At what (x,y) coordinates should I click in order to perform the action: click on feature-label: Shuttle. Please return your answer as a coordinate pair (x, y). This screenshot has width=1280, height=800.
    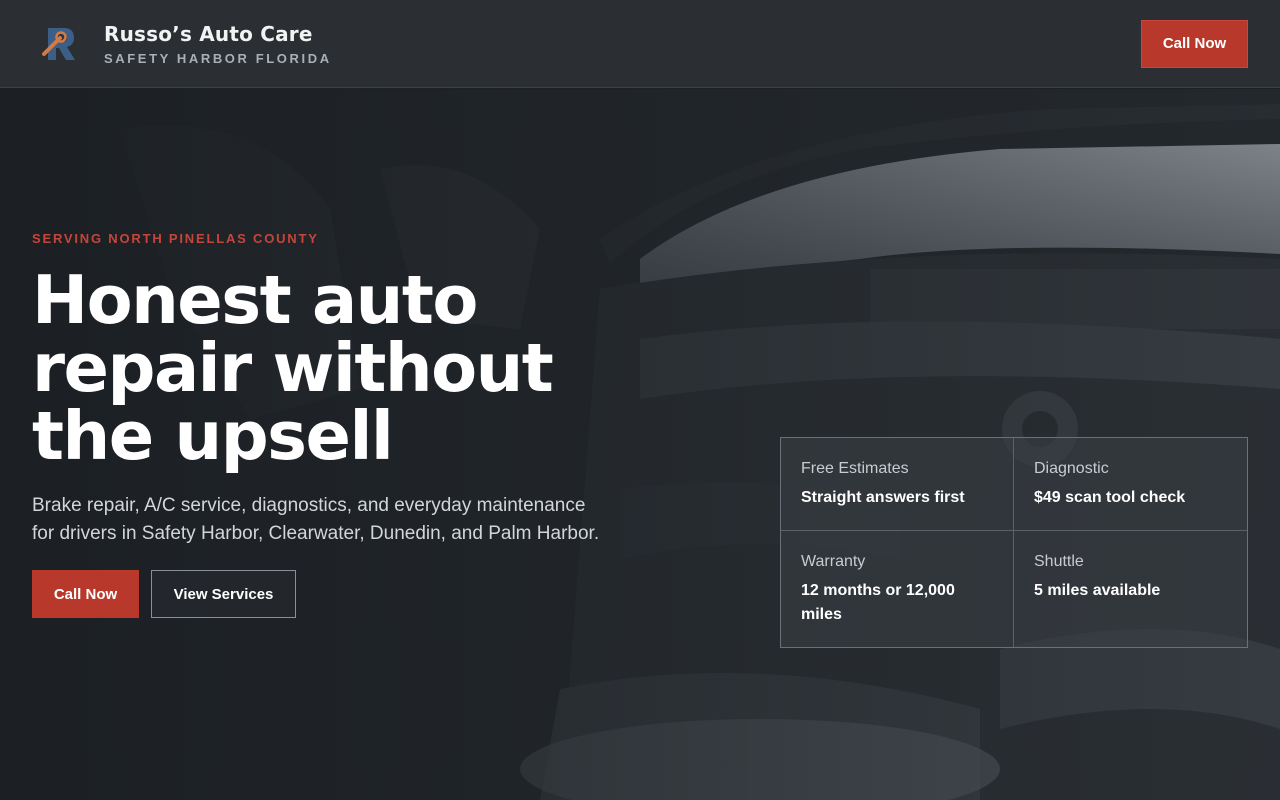
    Looking at the image, I should click on (1059, 561).